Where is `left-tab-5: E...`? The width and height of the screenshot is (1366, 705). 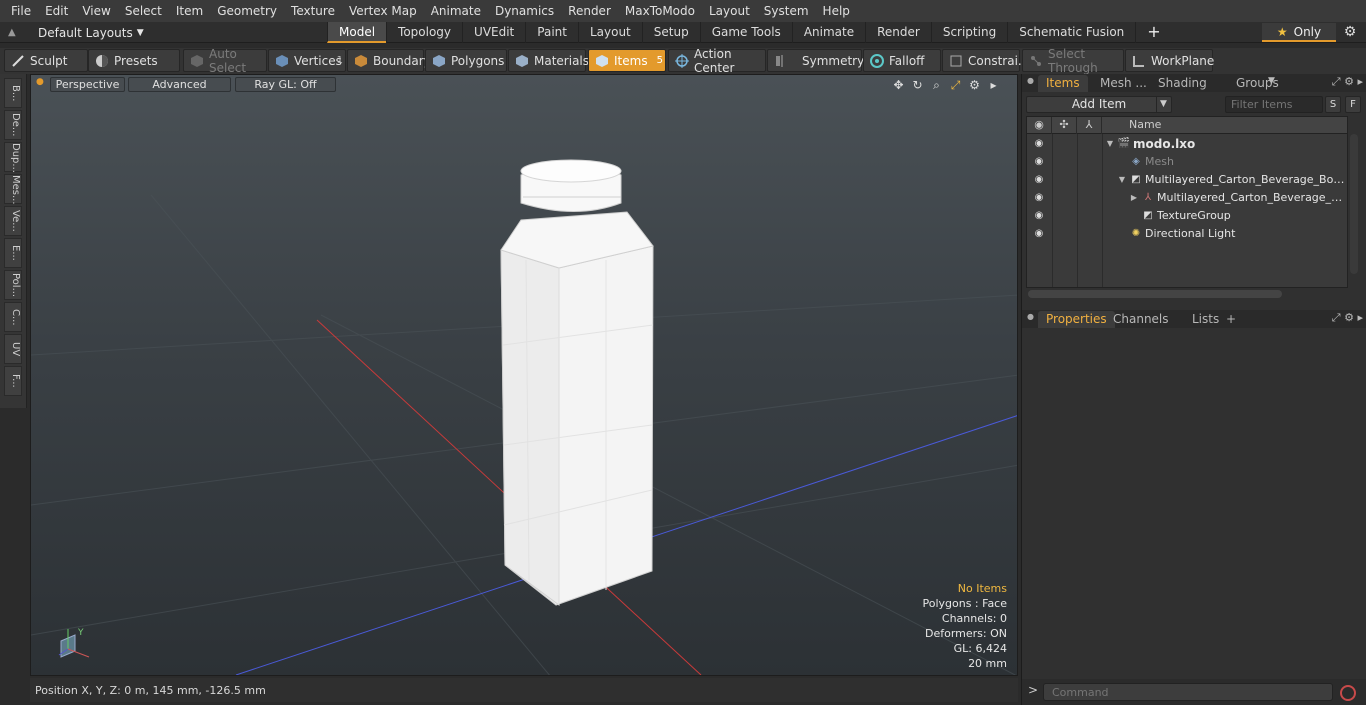 left-tab-5: E... is located at coordinates (13, 253).